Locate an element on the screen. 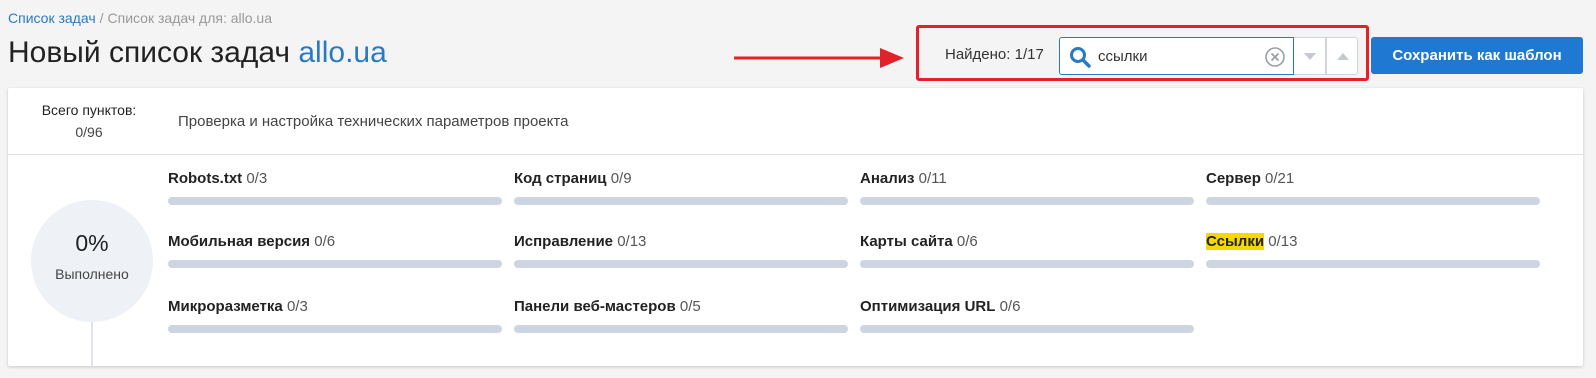 This screenshot has width=1596, height=378. category-item: Микроразметка 0/3 is located at coordinates (335, 315).